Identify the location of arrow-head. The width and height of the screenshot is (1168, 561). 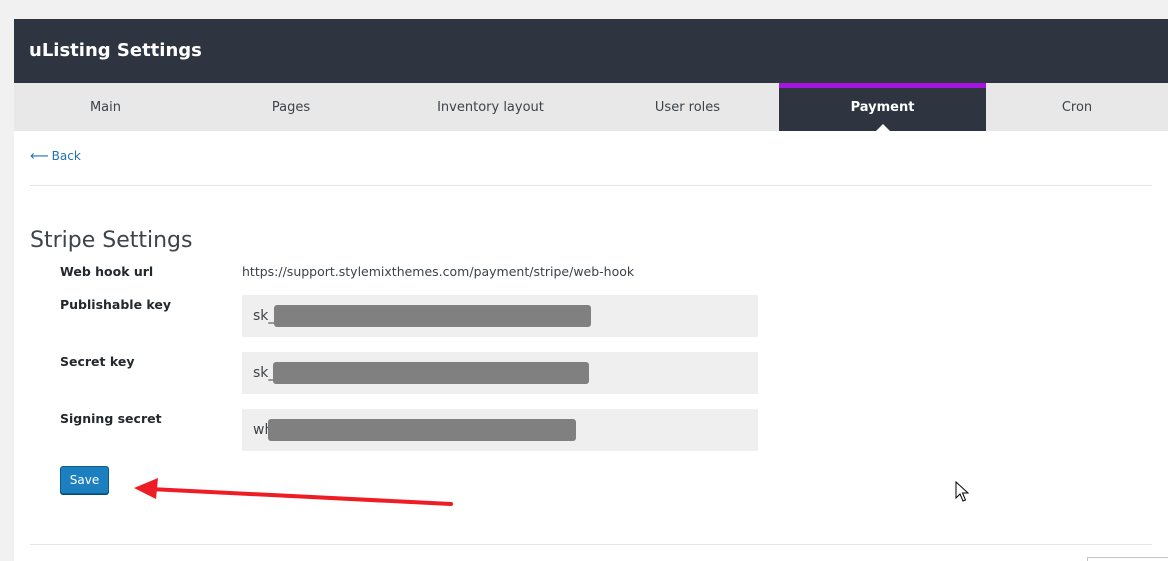
(146, 488).